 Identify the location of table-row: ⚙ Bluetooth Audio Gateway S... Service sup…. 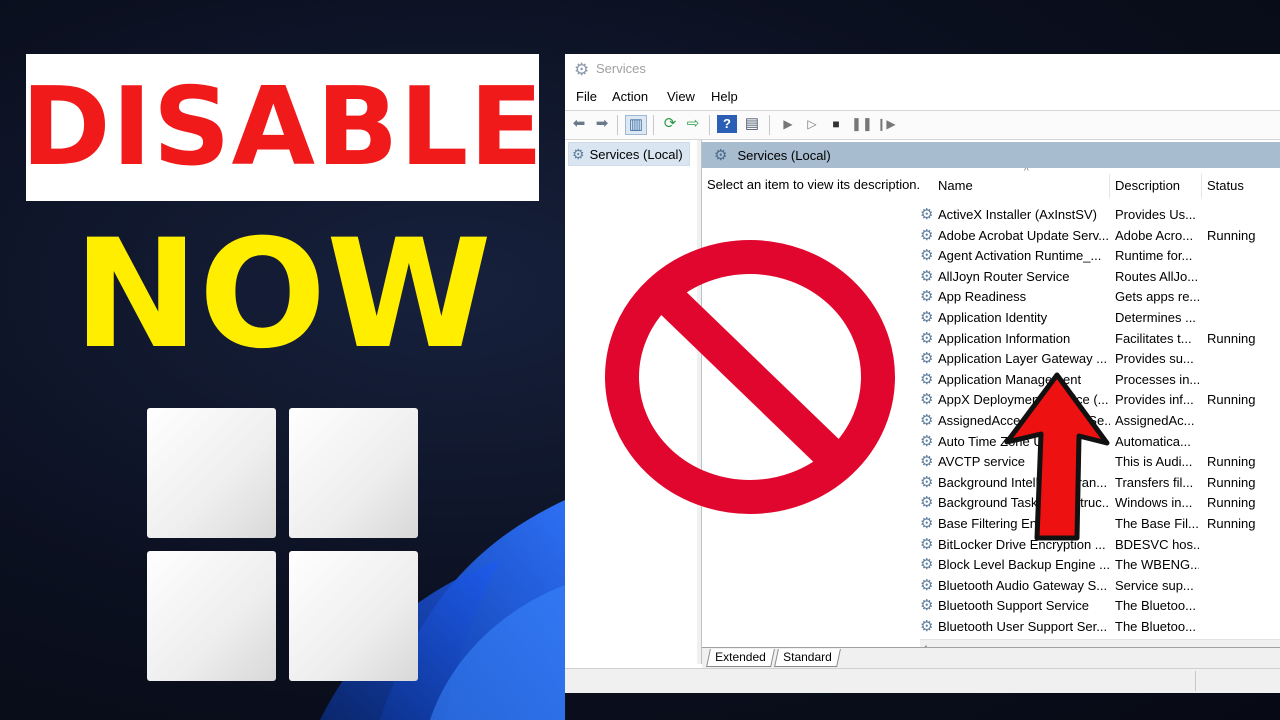
(1100, 586).